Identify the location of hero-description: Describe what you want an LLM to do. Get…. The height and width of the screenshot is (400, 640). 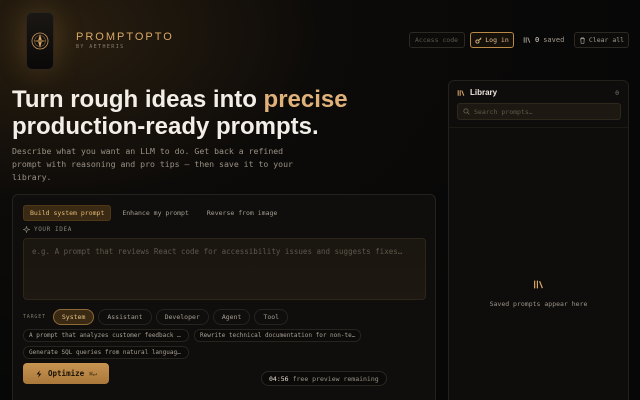
(152, 164).